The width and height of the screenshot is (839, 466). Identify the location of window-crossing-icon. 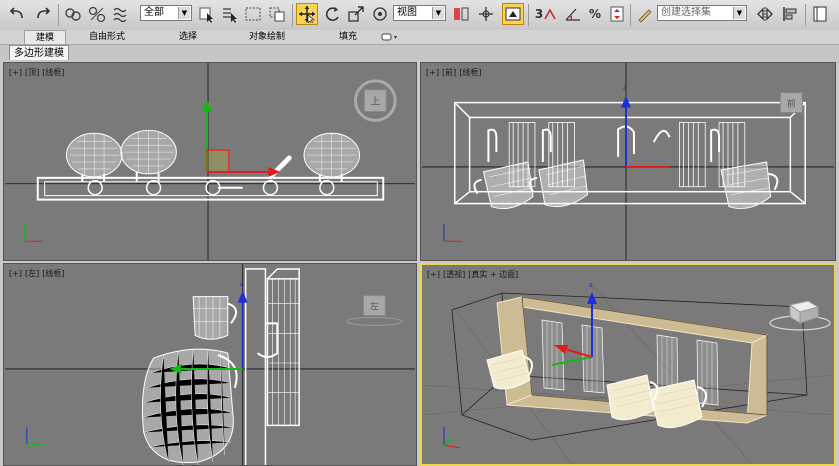
(277, 14).